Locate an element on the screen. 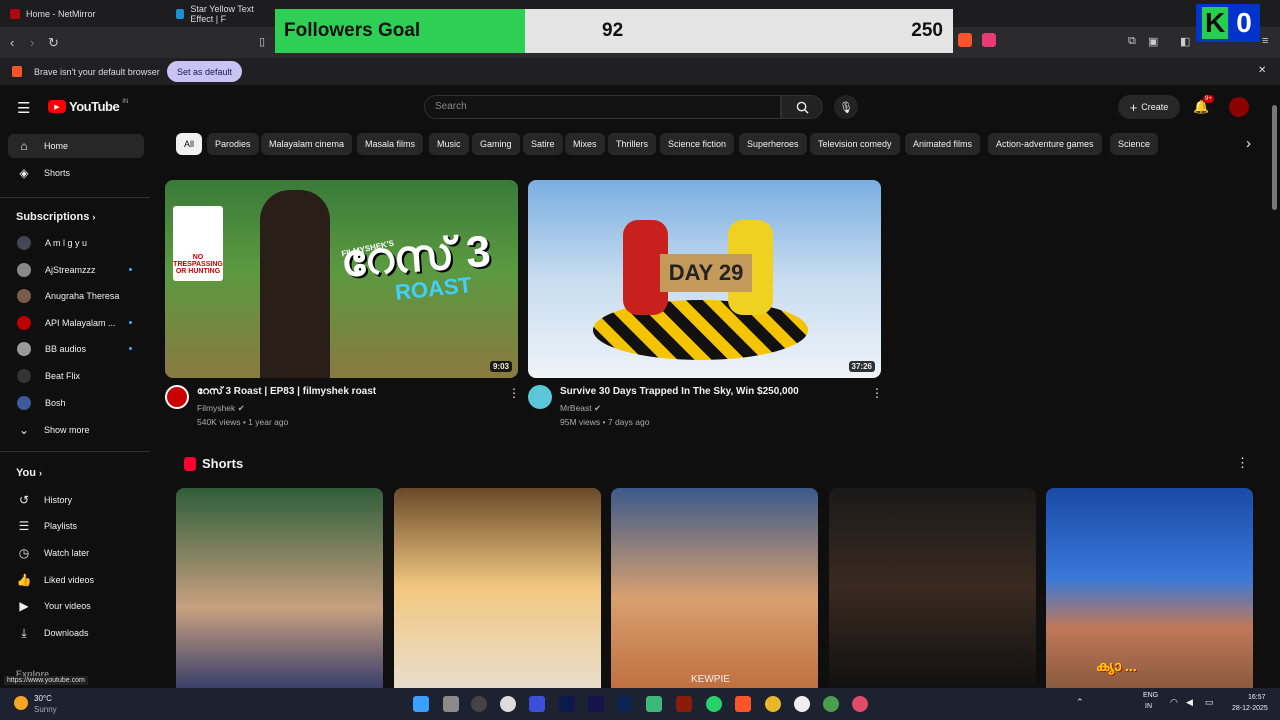 The height and width of the screenshot is (720, 1280). close-notice-icon: ✕ is located at coordinates (1262, 70).